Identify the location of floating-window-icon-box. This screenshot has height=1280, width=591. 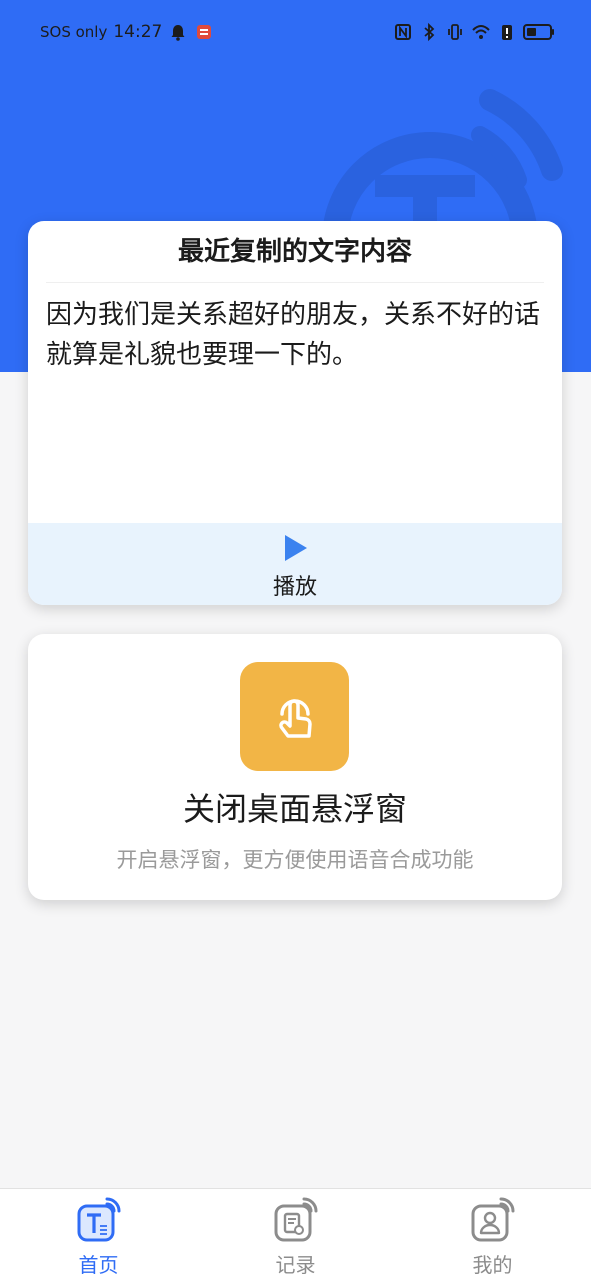
(294, 716).